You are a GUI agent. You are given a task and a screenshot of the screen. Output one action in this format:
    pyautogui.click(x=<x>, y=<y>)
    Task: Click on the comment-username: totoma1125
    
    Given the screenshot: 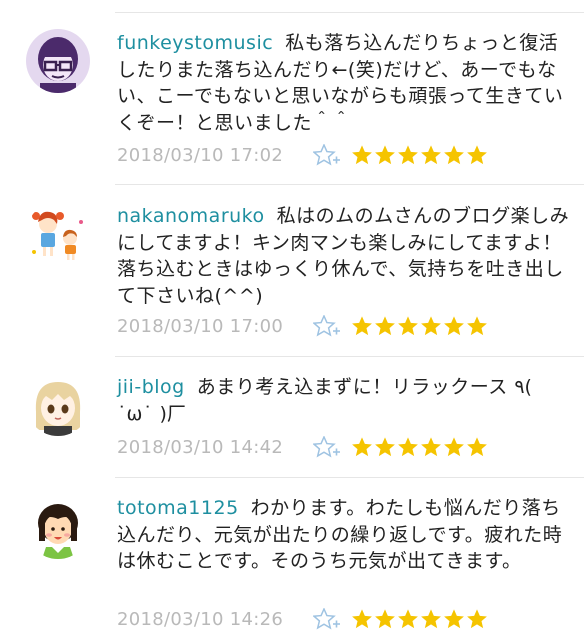 What is the action you would take?
    pyautogui.click(x=178, y=508)
    